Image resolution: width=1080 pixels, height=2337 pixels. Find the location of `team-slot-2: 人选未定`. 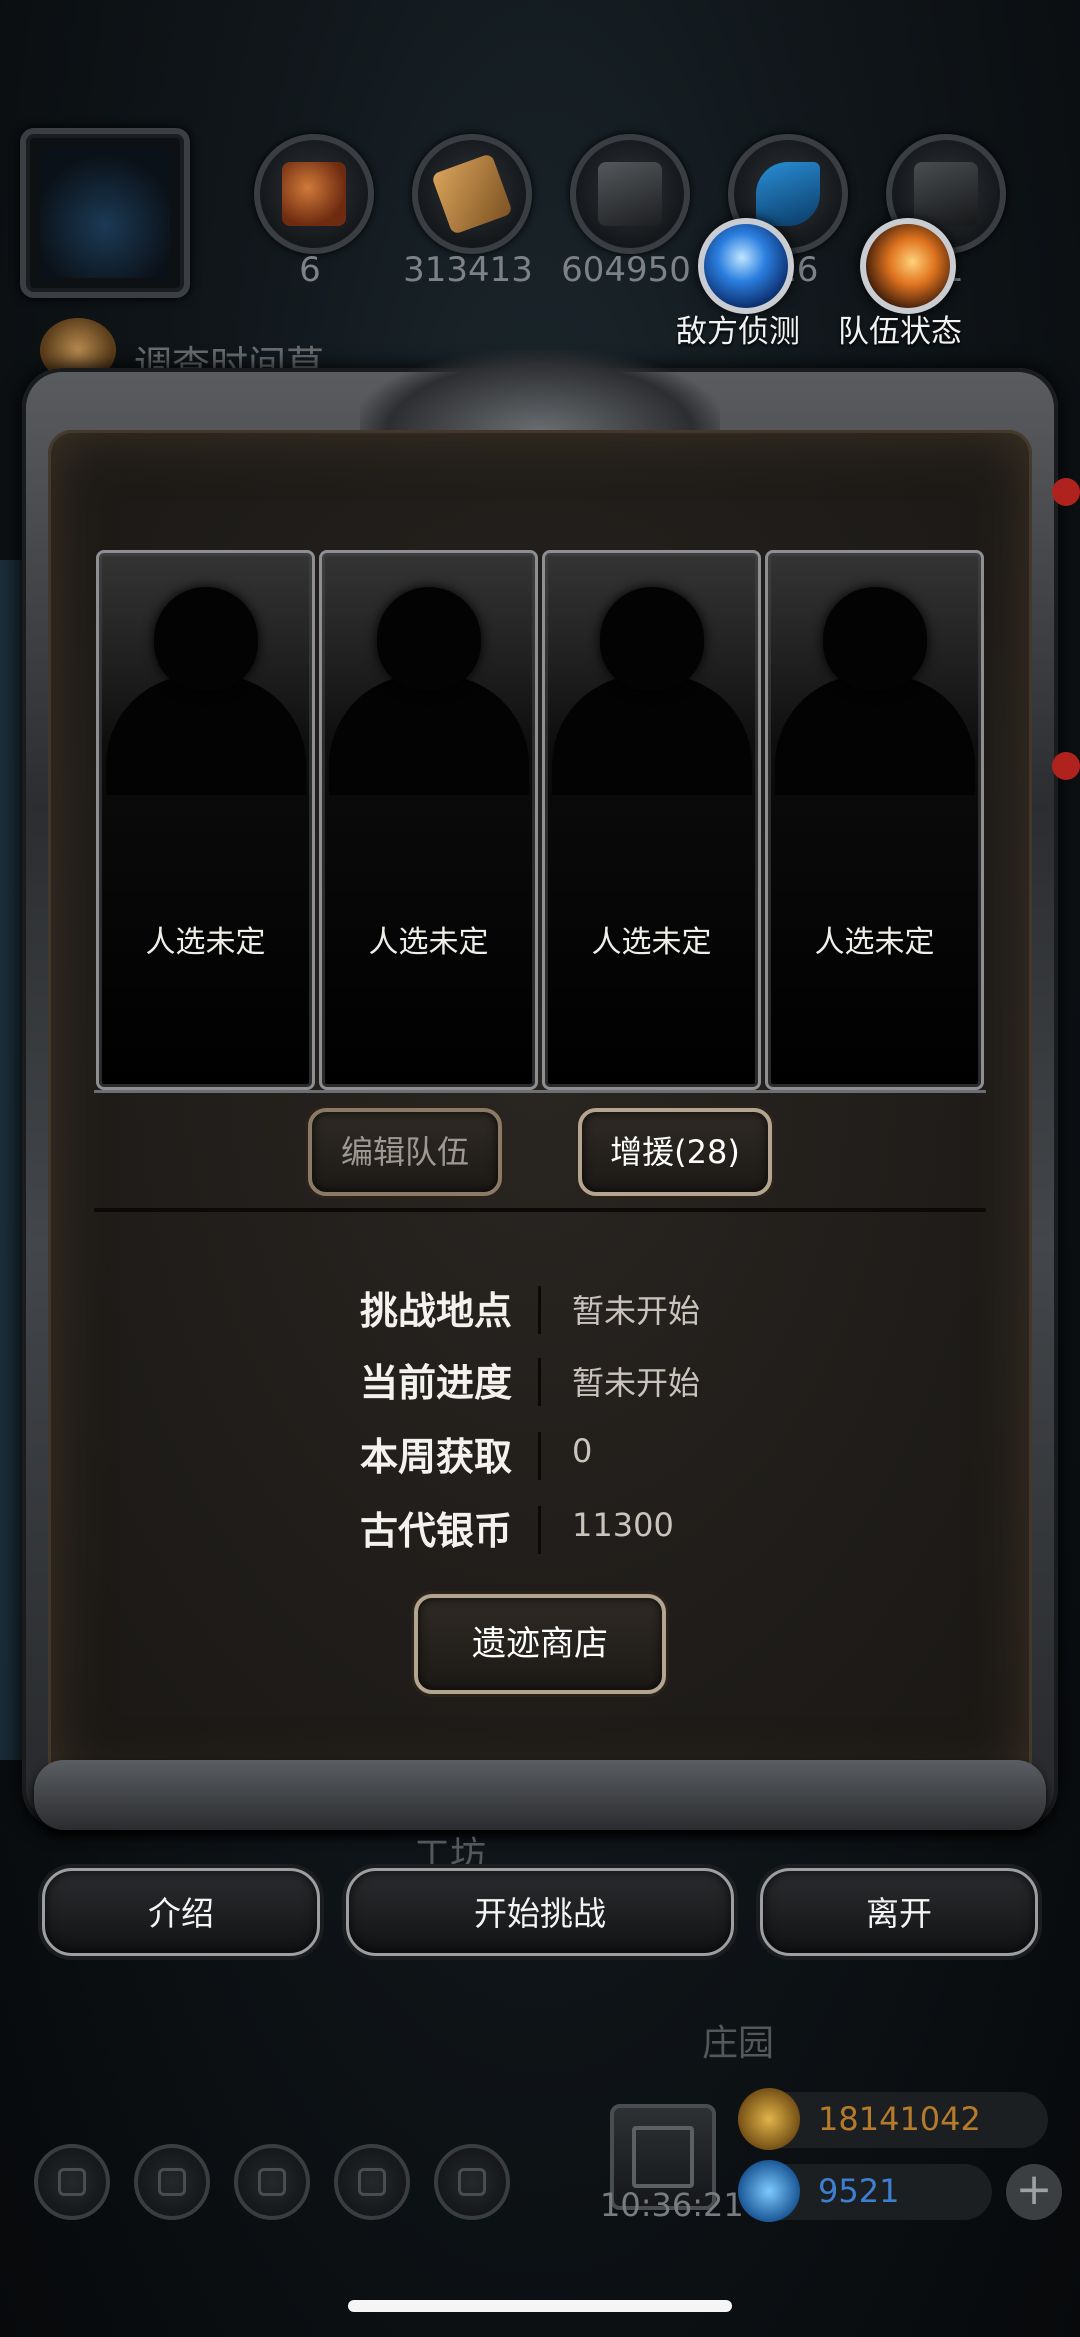

team-slot-2: 人选未定 is located at coordinates (428, 820).